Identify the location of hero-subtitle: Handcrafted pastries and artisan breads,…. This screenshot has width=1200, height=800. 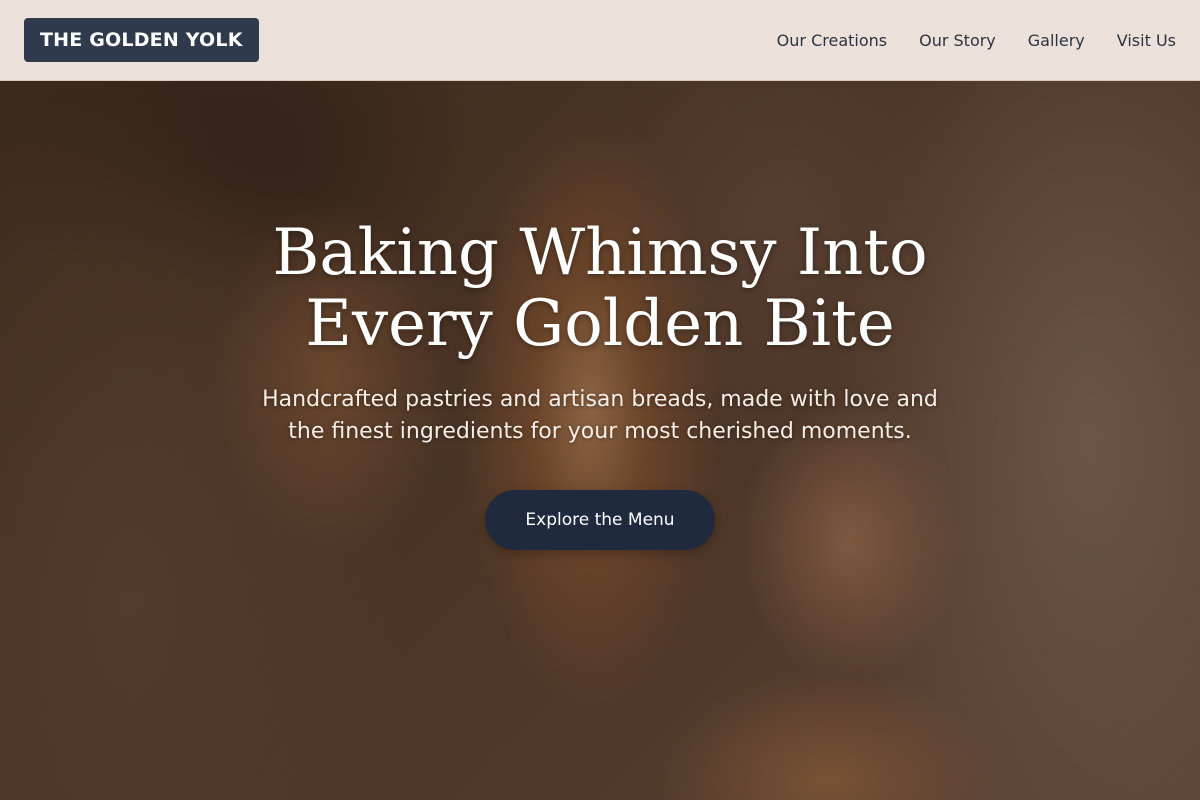
(600, 415).